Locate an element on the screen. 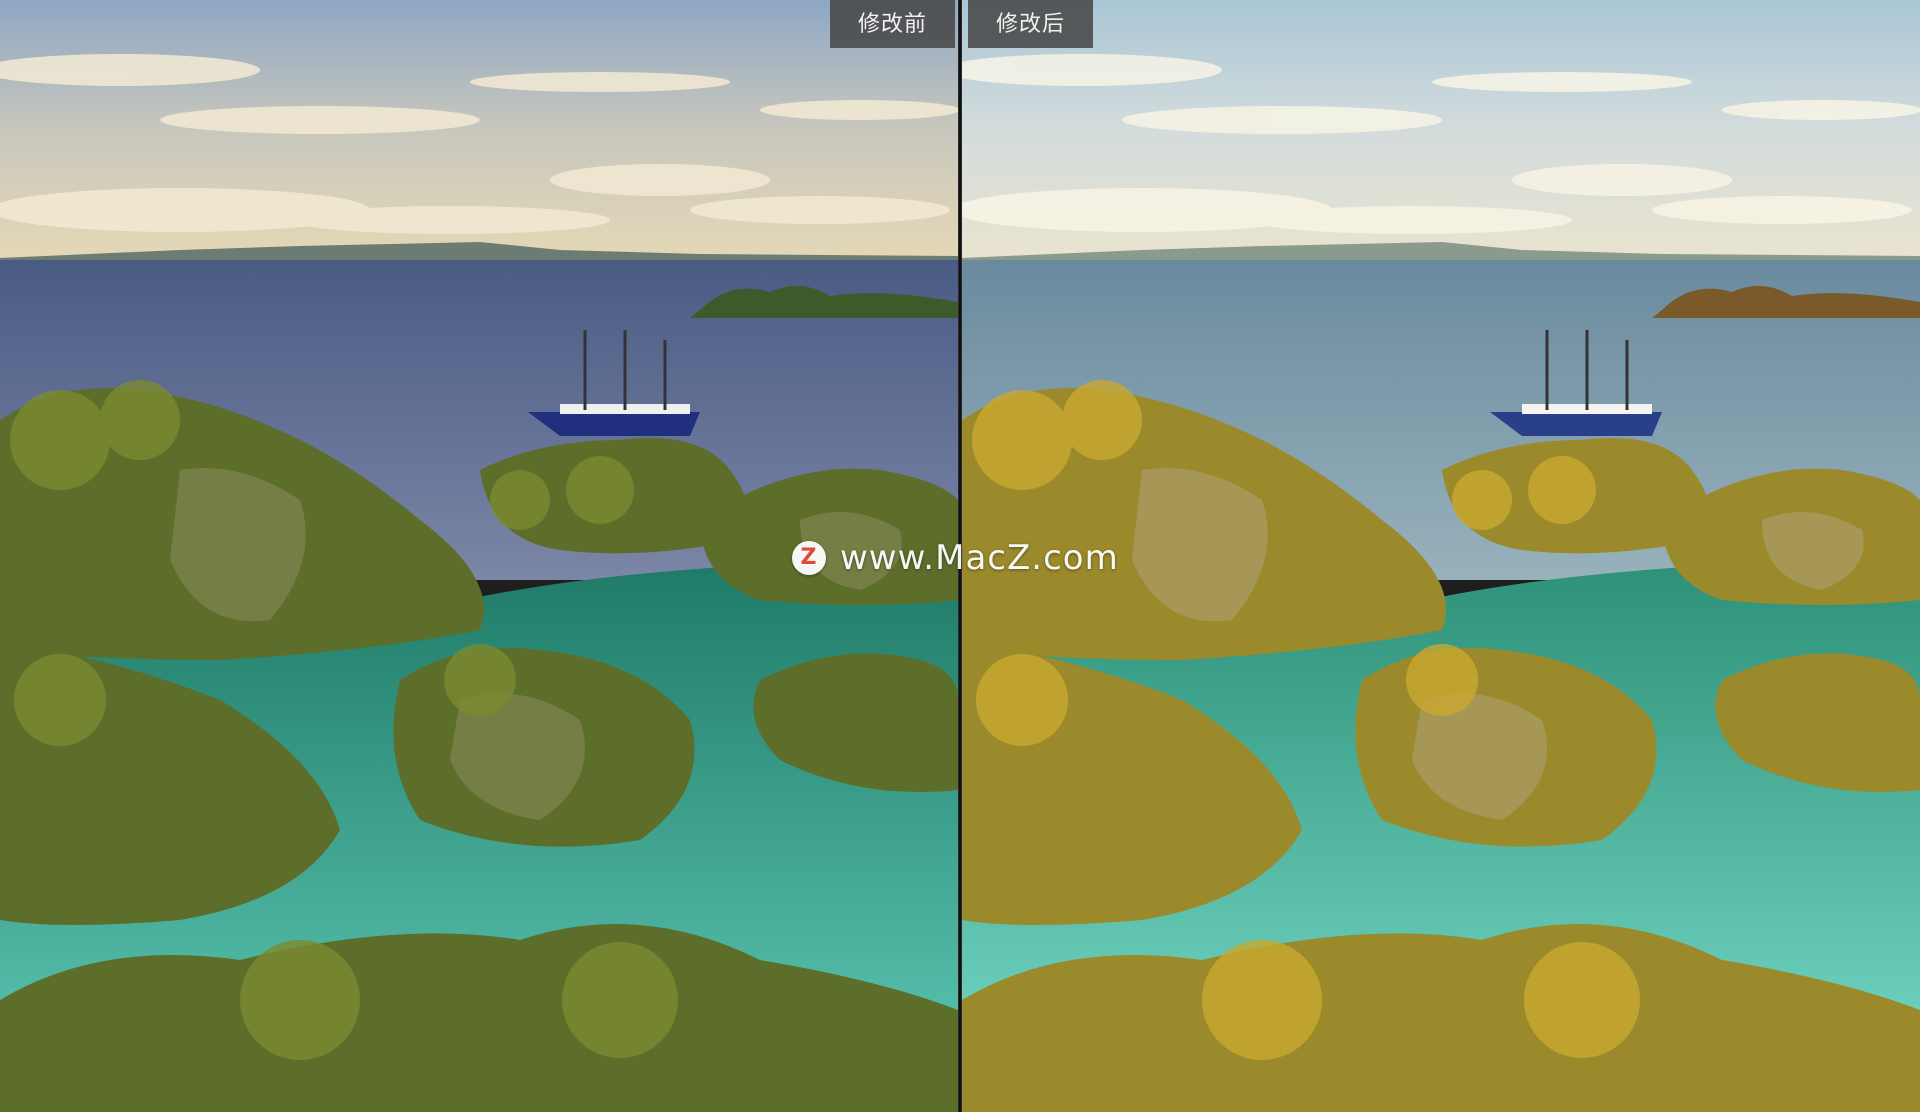 The width and height of the screenshot is (1920, 1112). macz-logo-icon: Z is located at coordinates (809, 558).